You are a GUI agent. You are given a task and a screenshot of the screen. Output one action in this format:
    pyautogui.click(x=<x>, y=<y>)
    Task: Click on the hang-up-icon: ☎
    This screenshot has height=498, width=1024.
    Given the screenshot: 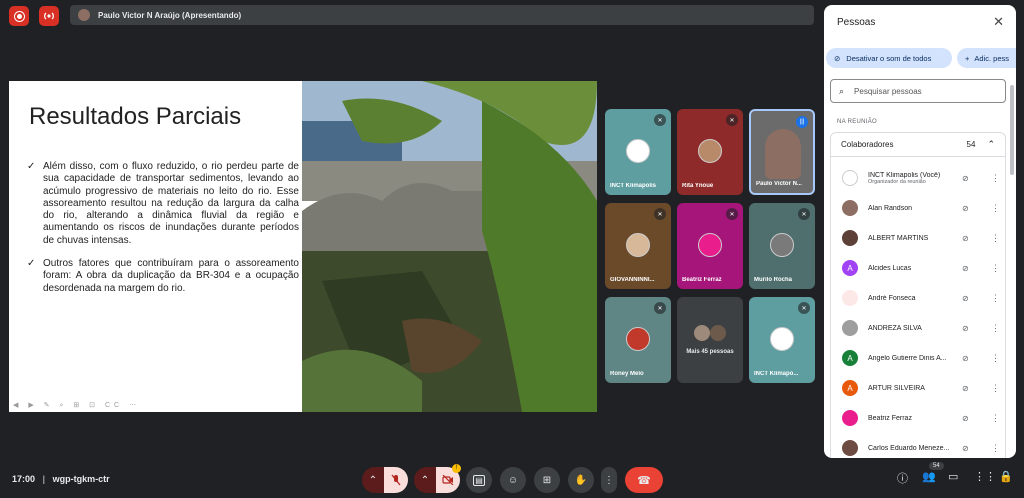 What is the action you would take?
    pyautogui.click(x=644, y=480)
    